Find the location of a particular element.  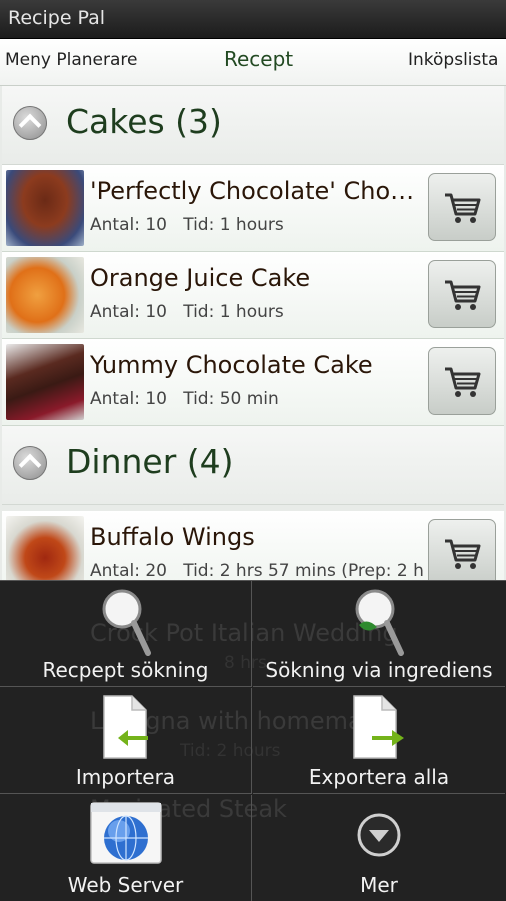

menu-label: Exportera alla is located at coordinates (379, 777).